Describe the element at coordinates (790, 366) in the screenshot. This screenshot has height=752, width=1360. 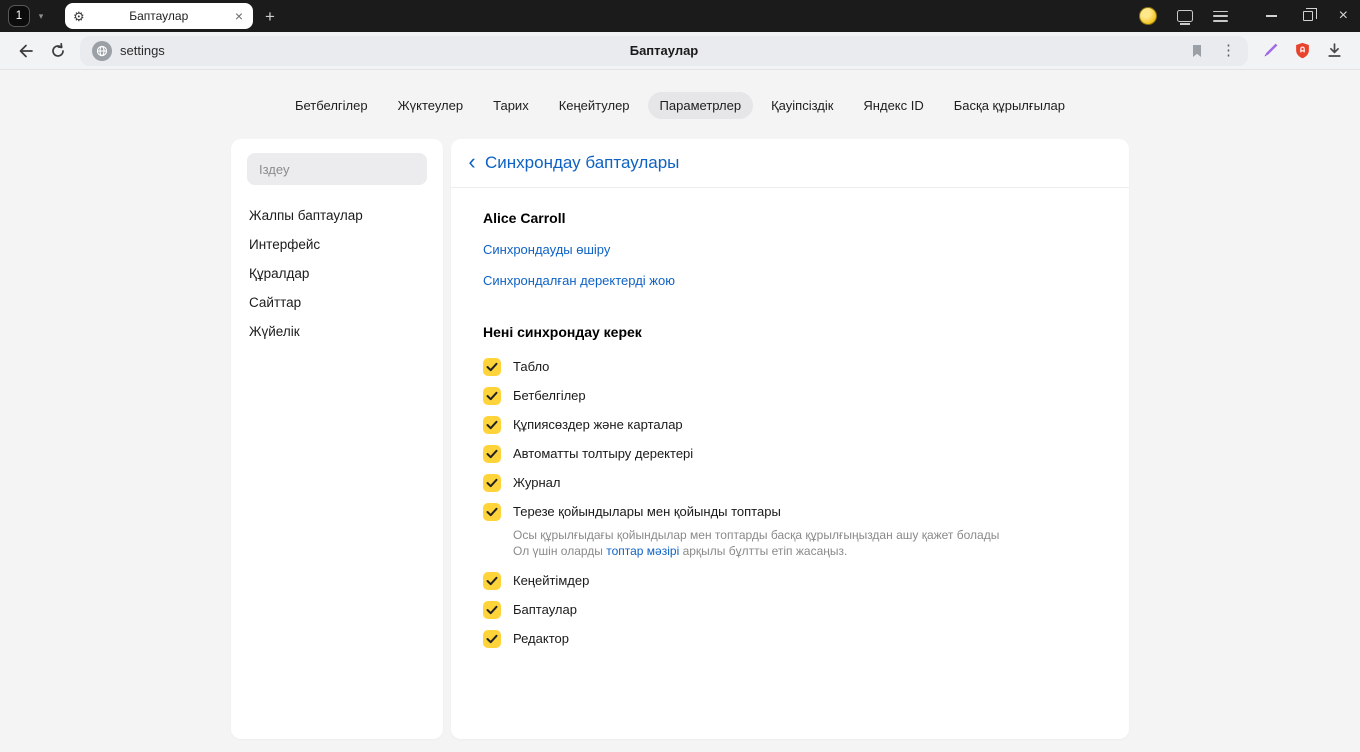
I see `sync-item-row-tablo: Табло` at that location.